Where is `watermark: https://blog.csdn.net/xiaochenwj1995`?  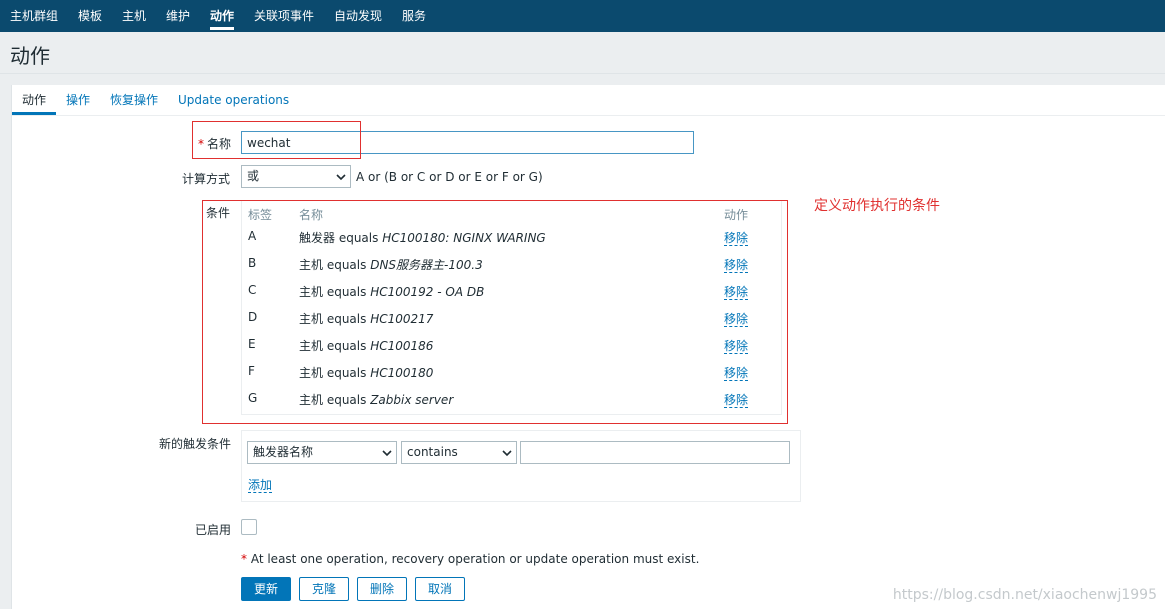 watermark: https://blog.csdn.net/xiaochenwj1995 is located at coordinates (1024, 595).